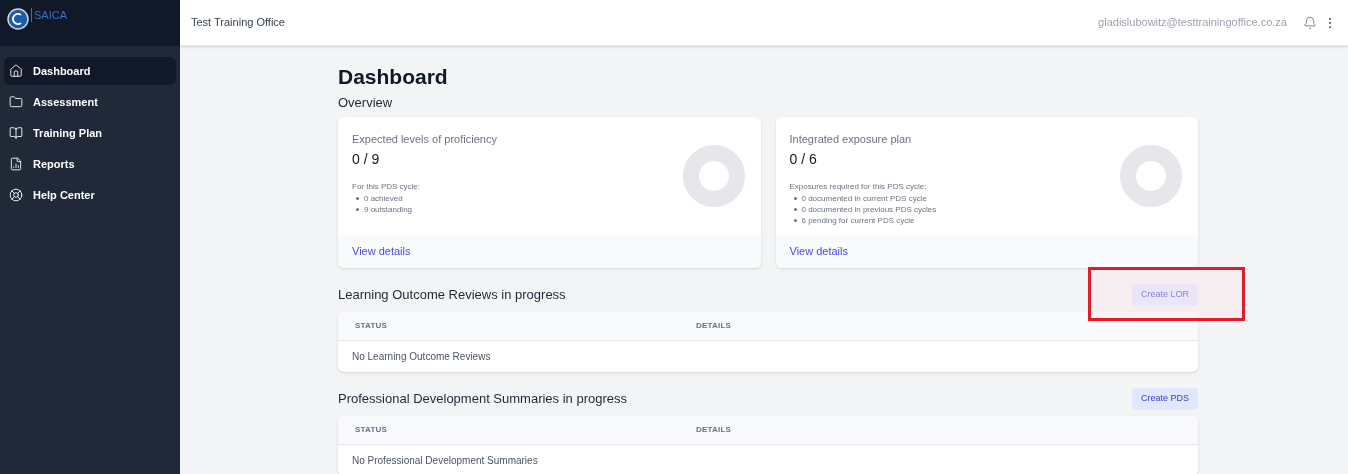  Describe the element at coordinates (452, 294) in the screenshot. I see `section-title: Learning Outcome Reviews in progress` at that location.